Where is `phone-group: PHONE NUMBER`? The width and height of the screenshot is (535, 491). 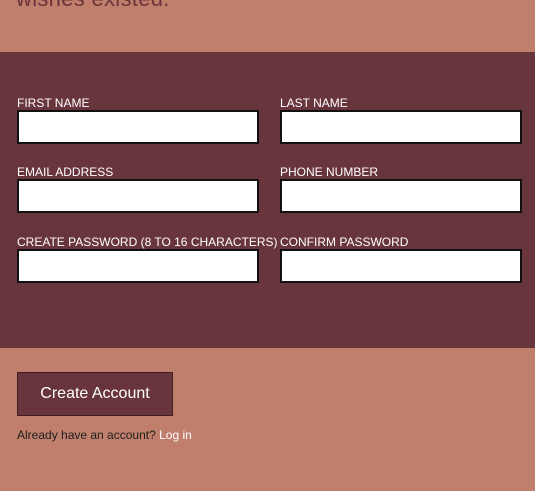 phone-group: PHONE NUMBER is located at coordinates (401, 189).